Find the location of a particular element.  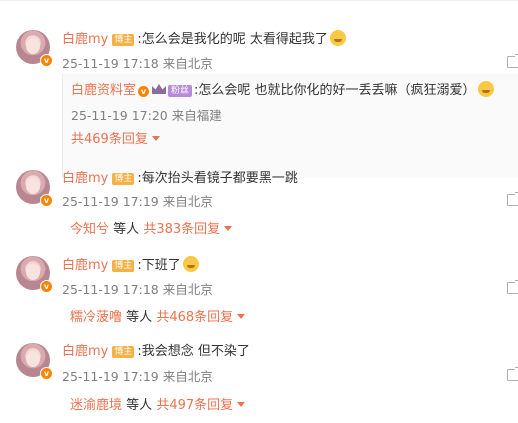

comment-text: :我会想念 但不染了 is located at coordinates (193, 351).